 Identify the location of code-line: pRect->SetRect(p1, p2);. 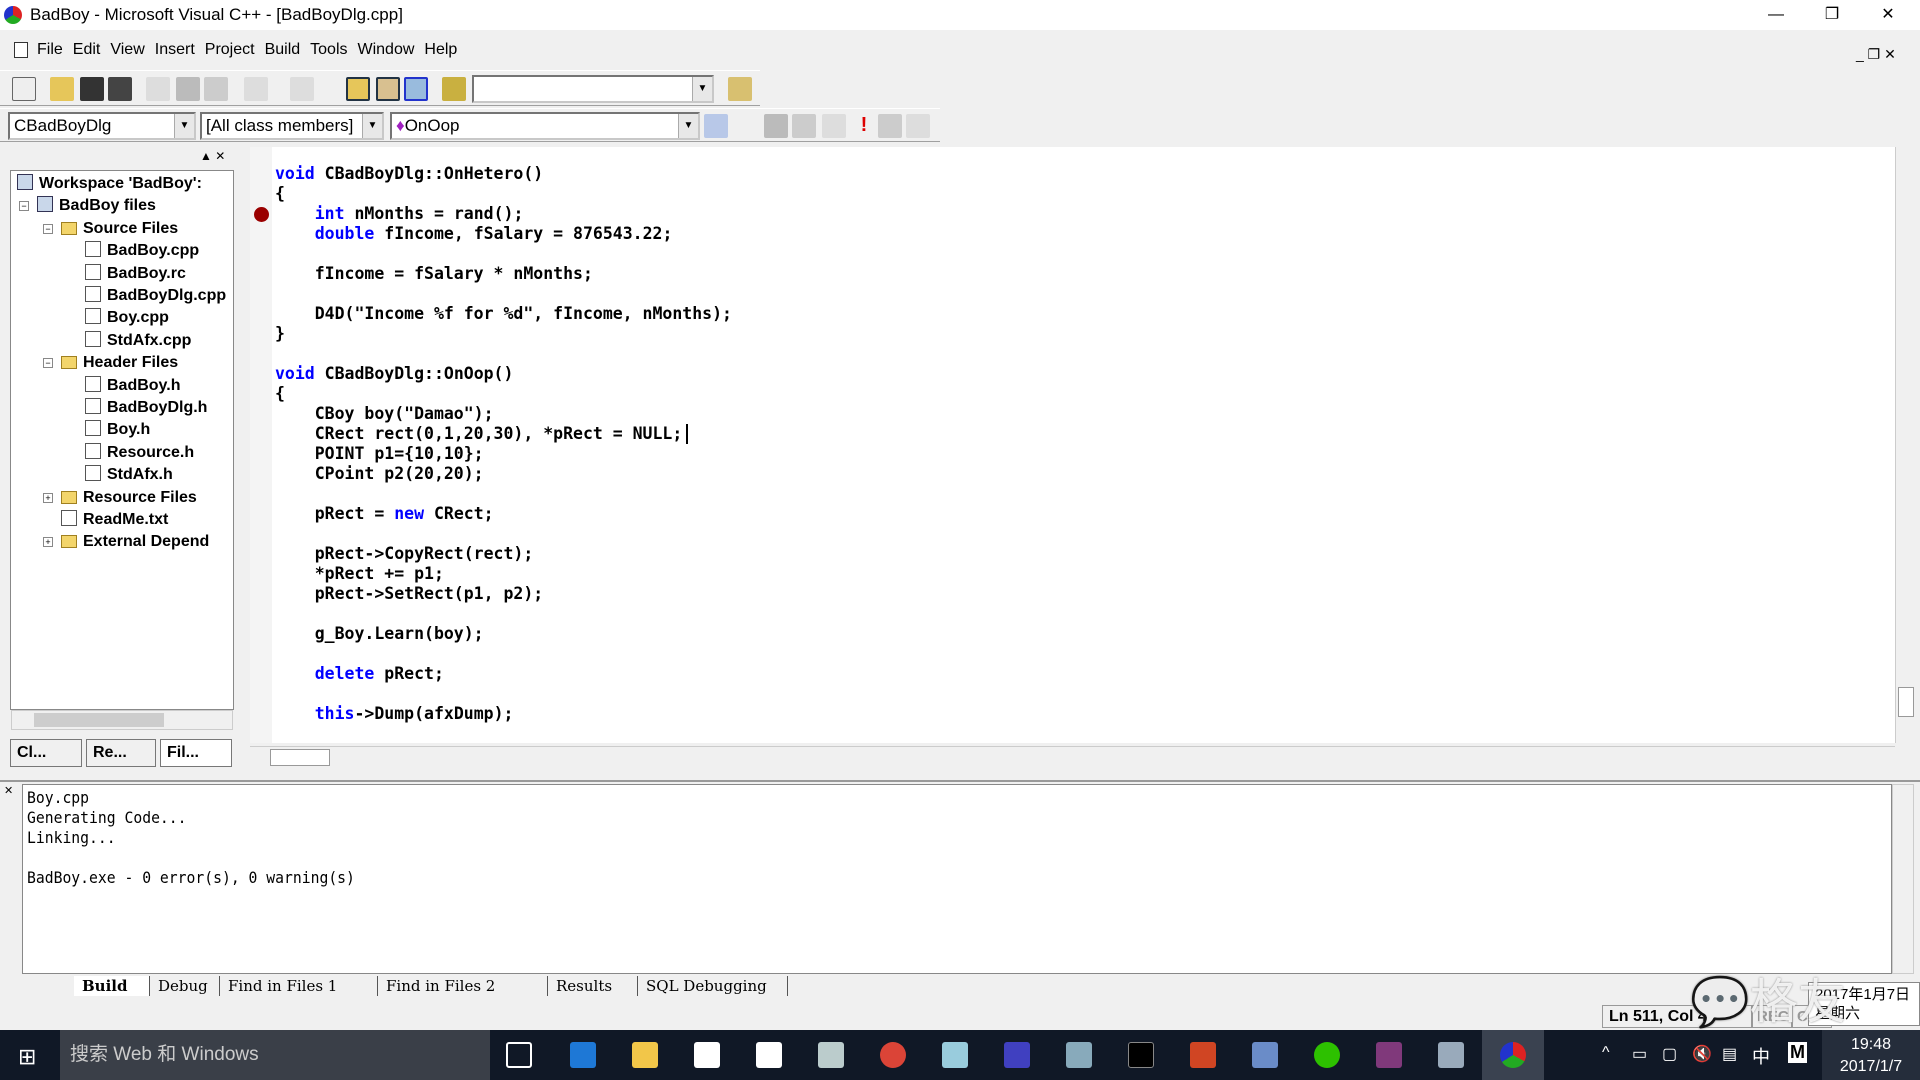
(409, 594).